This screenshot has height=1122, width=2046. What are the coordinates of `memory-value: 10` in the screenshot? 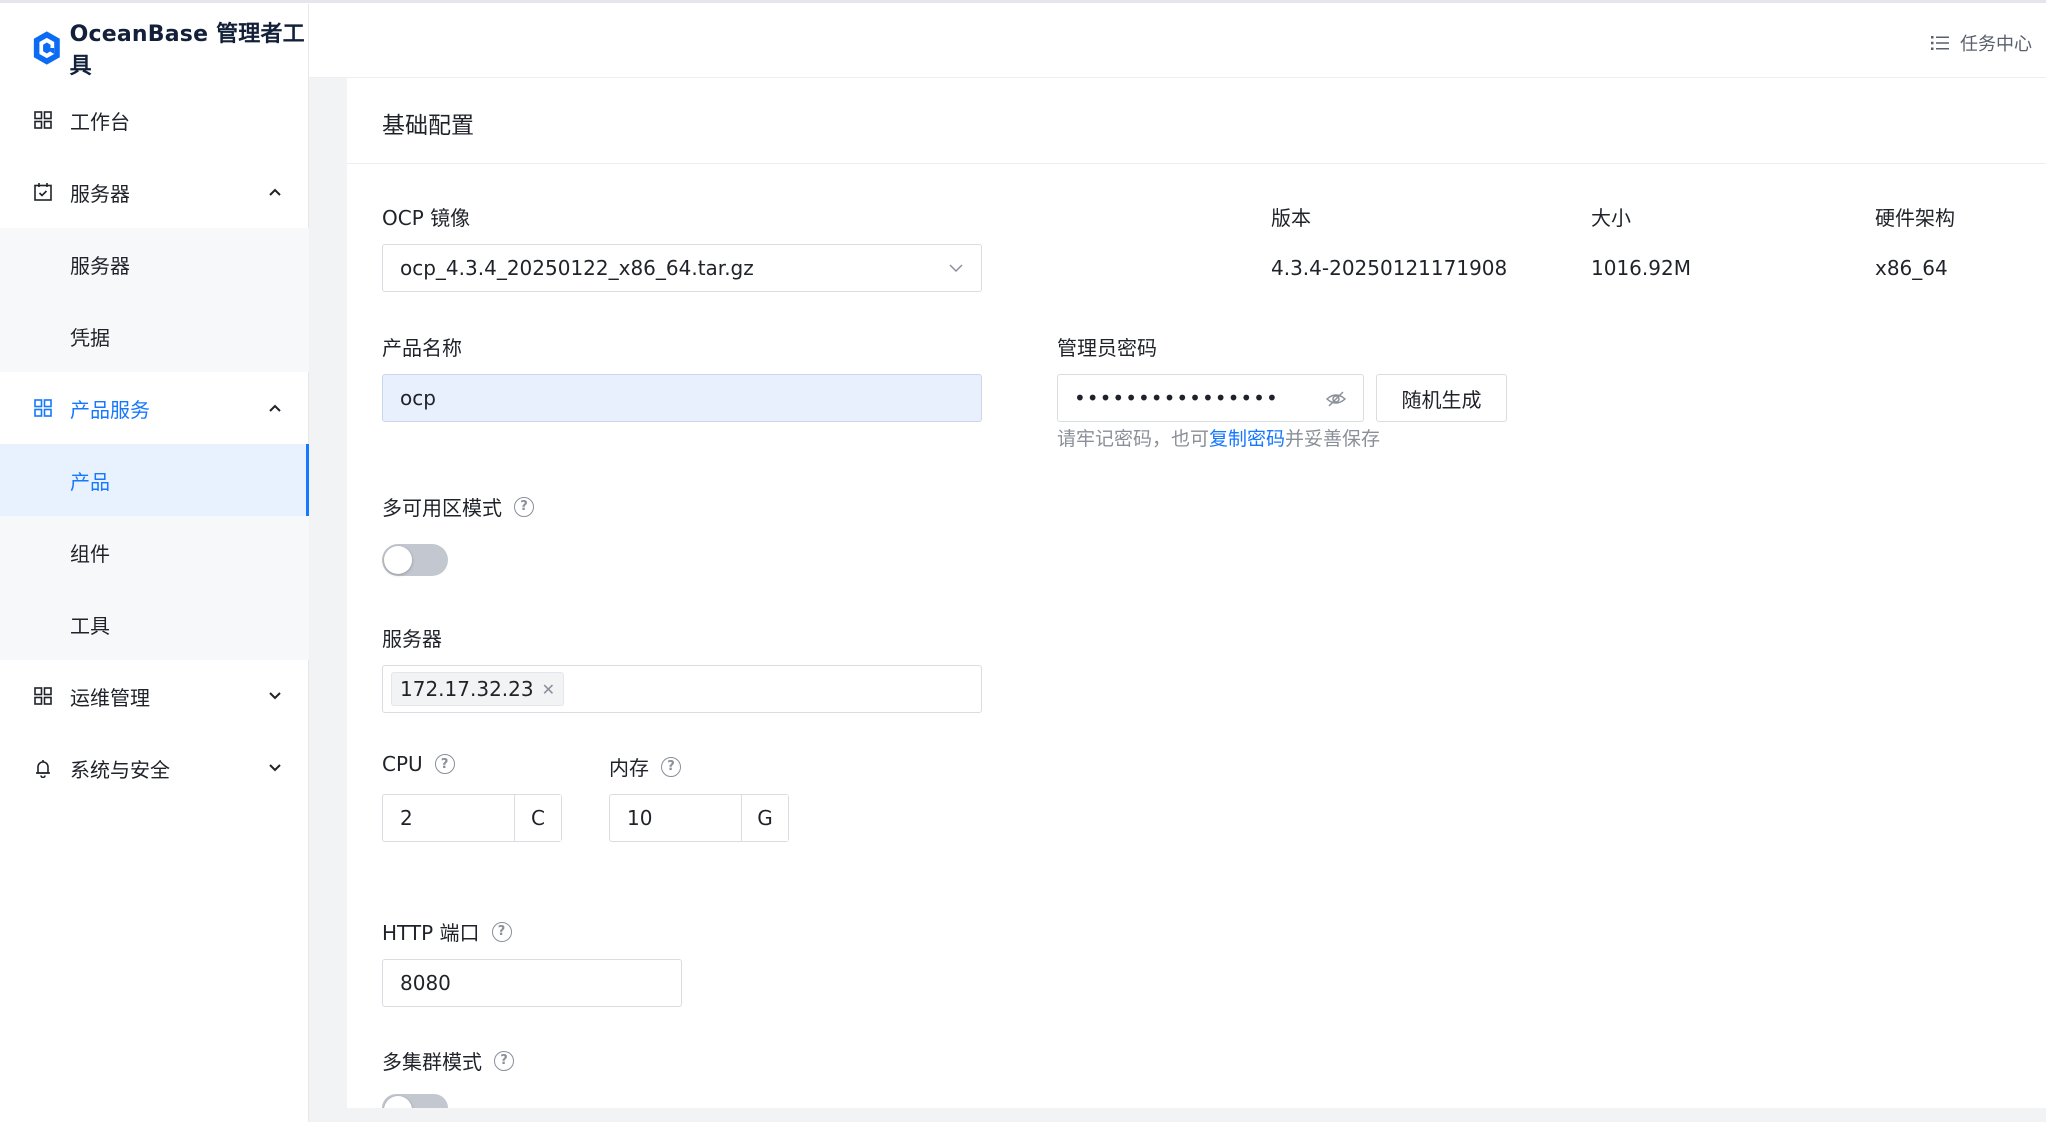 It's located at (640, 818).